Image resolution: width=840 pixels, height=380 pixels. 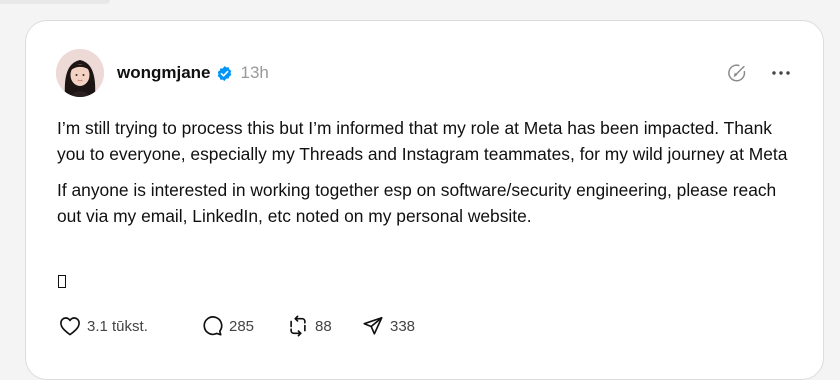 What do you see at coordinates (737, 73) in the screenshot?
I see `pen-circle-icon` at bounding box center [737, 73].